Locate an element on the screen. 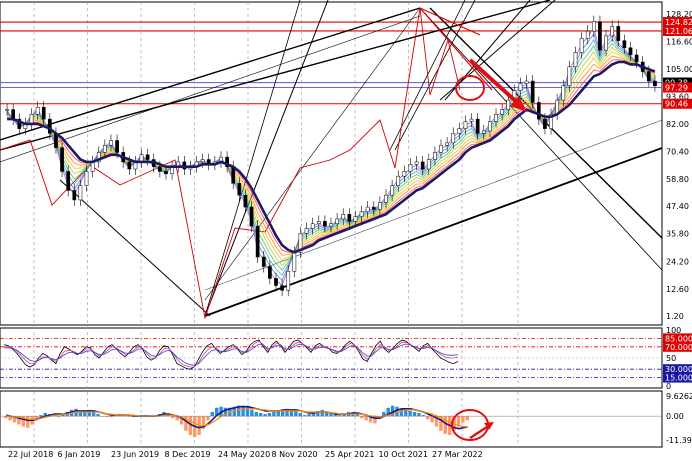 Image resolution: width=692 pixels, height=461 pixels. macd-tick-label: 0.00 is located at coordinates (675, 416).